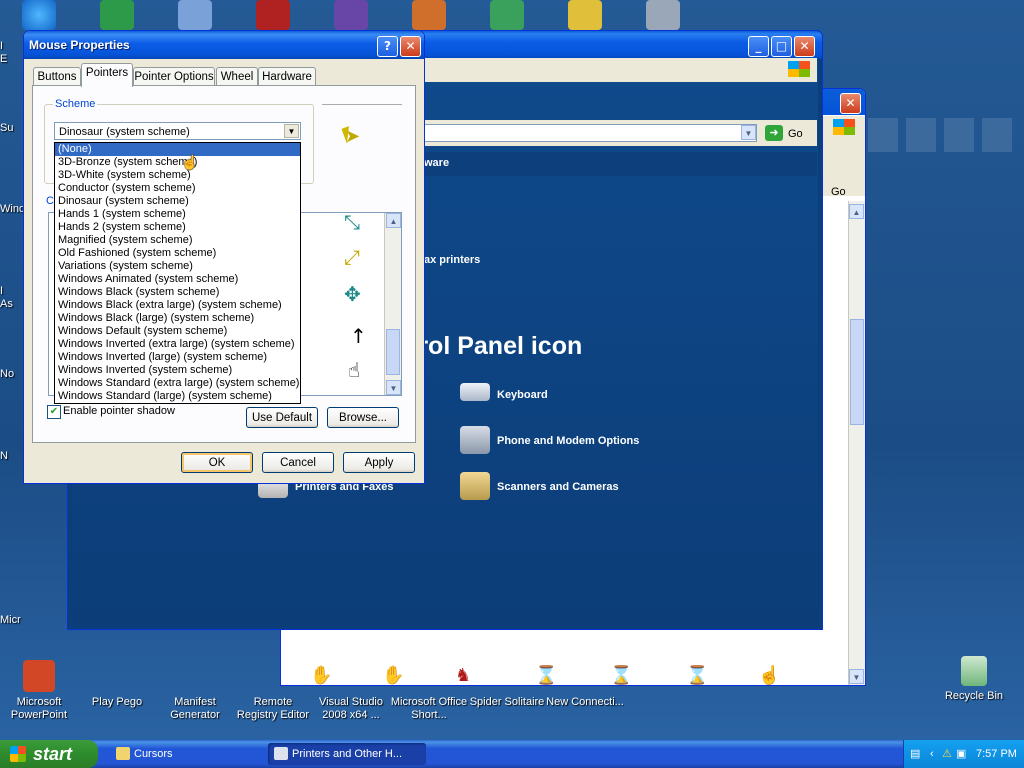 This screenshot has height=768, width=1024. Describe the element at coordinates (177, 292) in the screenshot. I see `scheme-option: Windows Black (system scheme)` at that location.